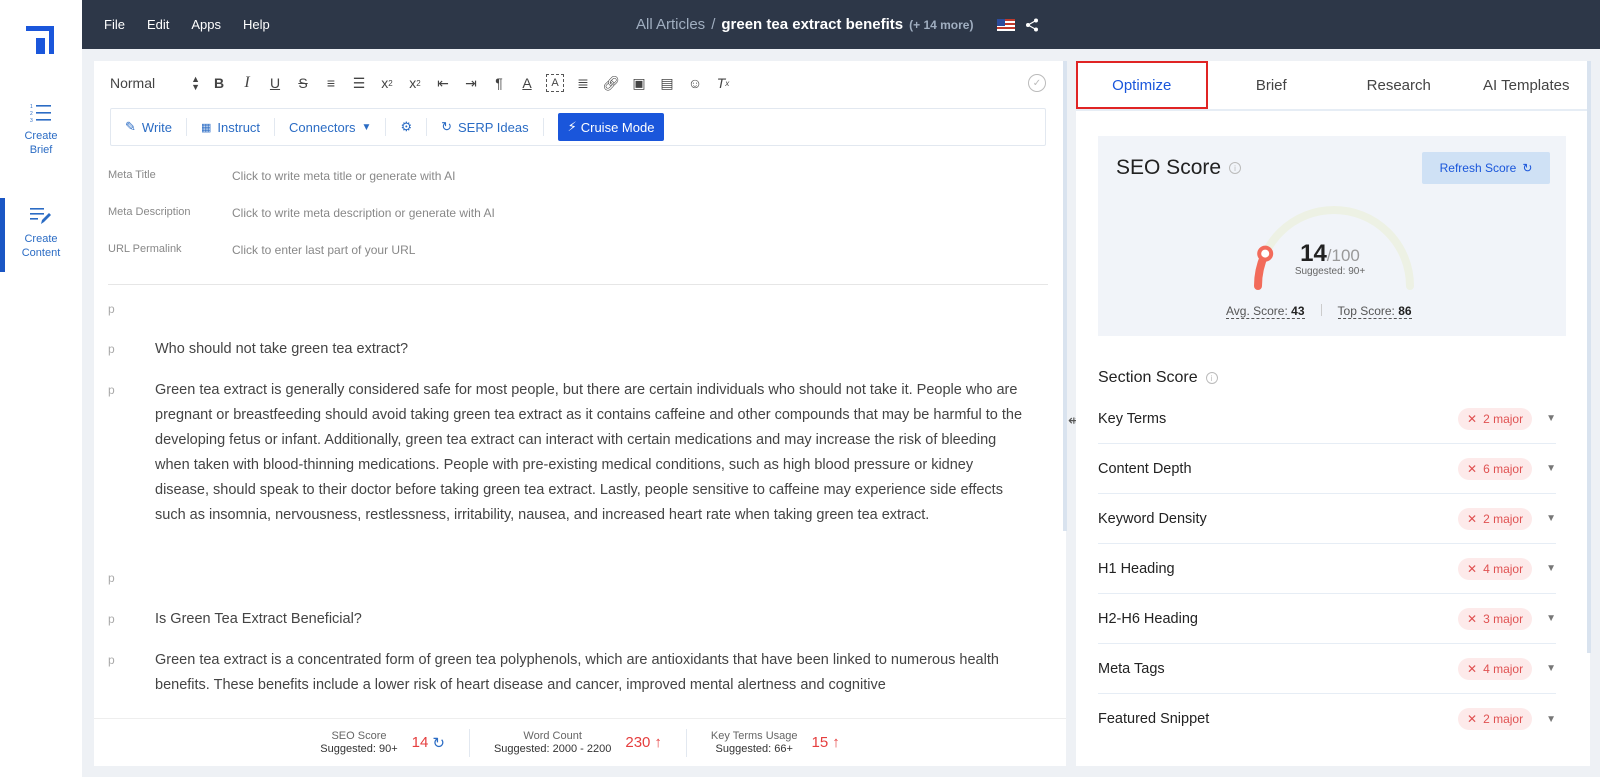  What do you see at coordinates (499, 83) in the screenshot?
I see `paragraph-direction-icon: ¶` at bounding box center [499, 83].